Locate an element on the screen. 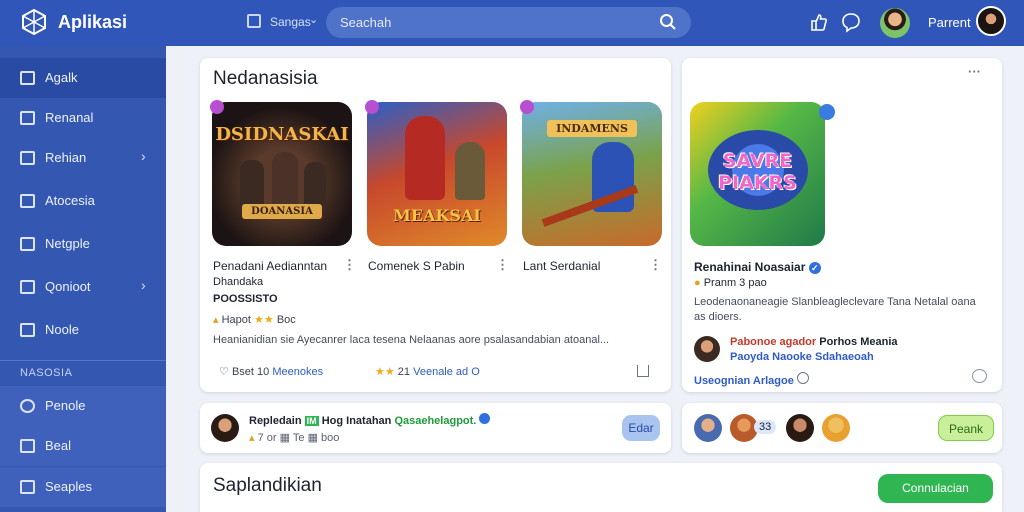 The width and height of the screenshot is (1024, 512). author-org: Porhos Meania is located at coordinates (858, 342).